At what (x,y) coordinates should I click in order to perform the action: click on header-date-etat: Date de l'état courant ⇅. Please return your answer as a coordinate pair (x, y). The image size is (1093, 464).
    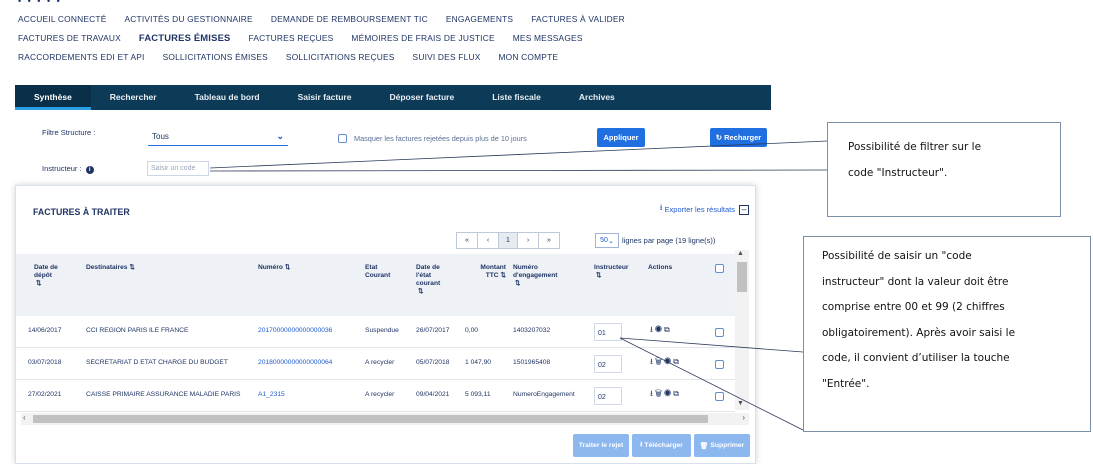
    Looking at the image, I should click on (435, 280).